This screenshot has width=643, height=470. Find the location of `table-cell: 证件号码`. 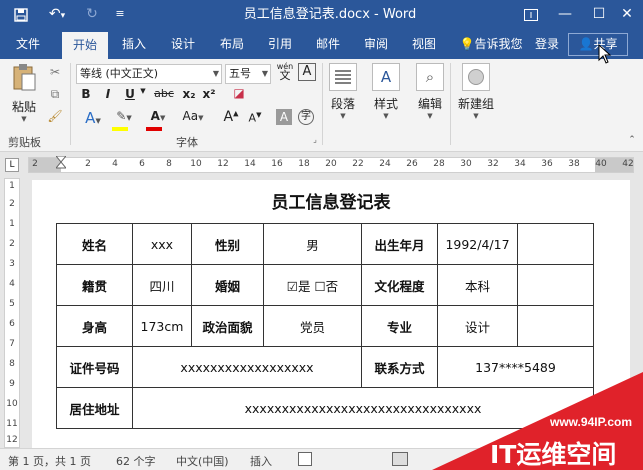

table-cell: 证件号码 is located at coordinates (94, 367).